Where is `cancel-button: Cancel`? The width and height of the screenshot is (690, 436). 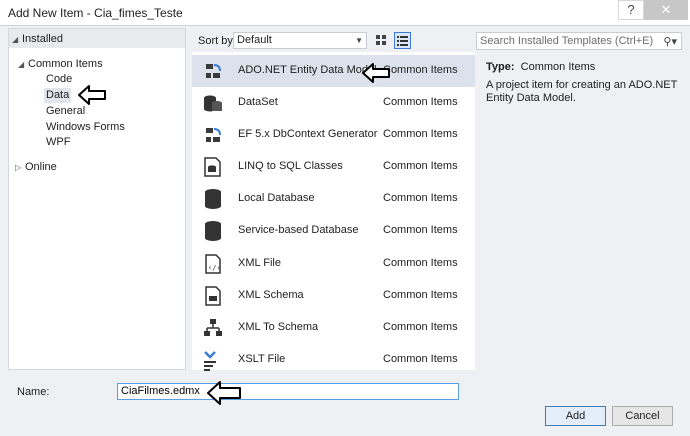 cancel-button: Cancel is located at coordinates (642, 416).